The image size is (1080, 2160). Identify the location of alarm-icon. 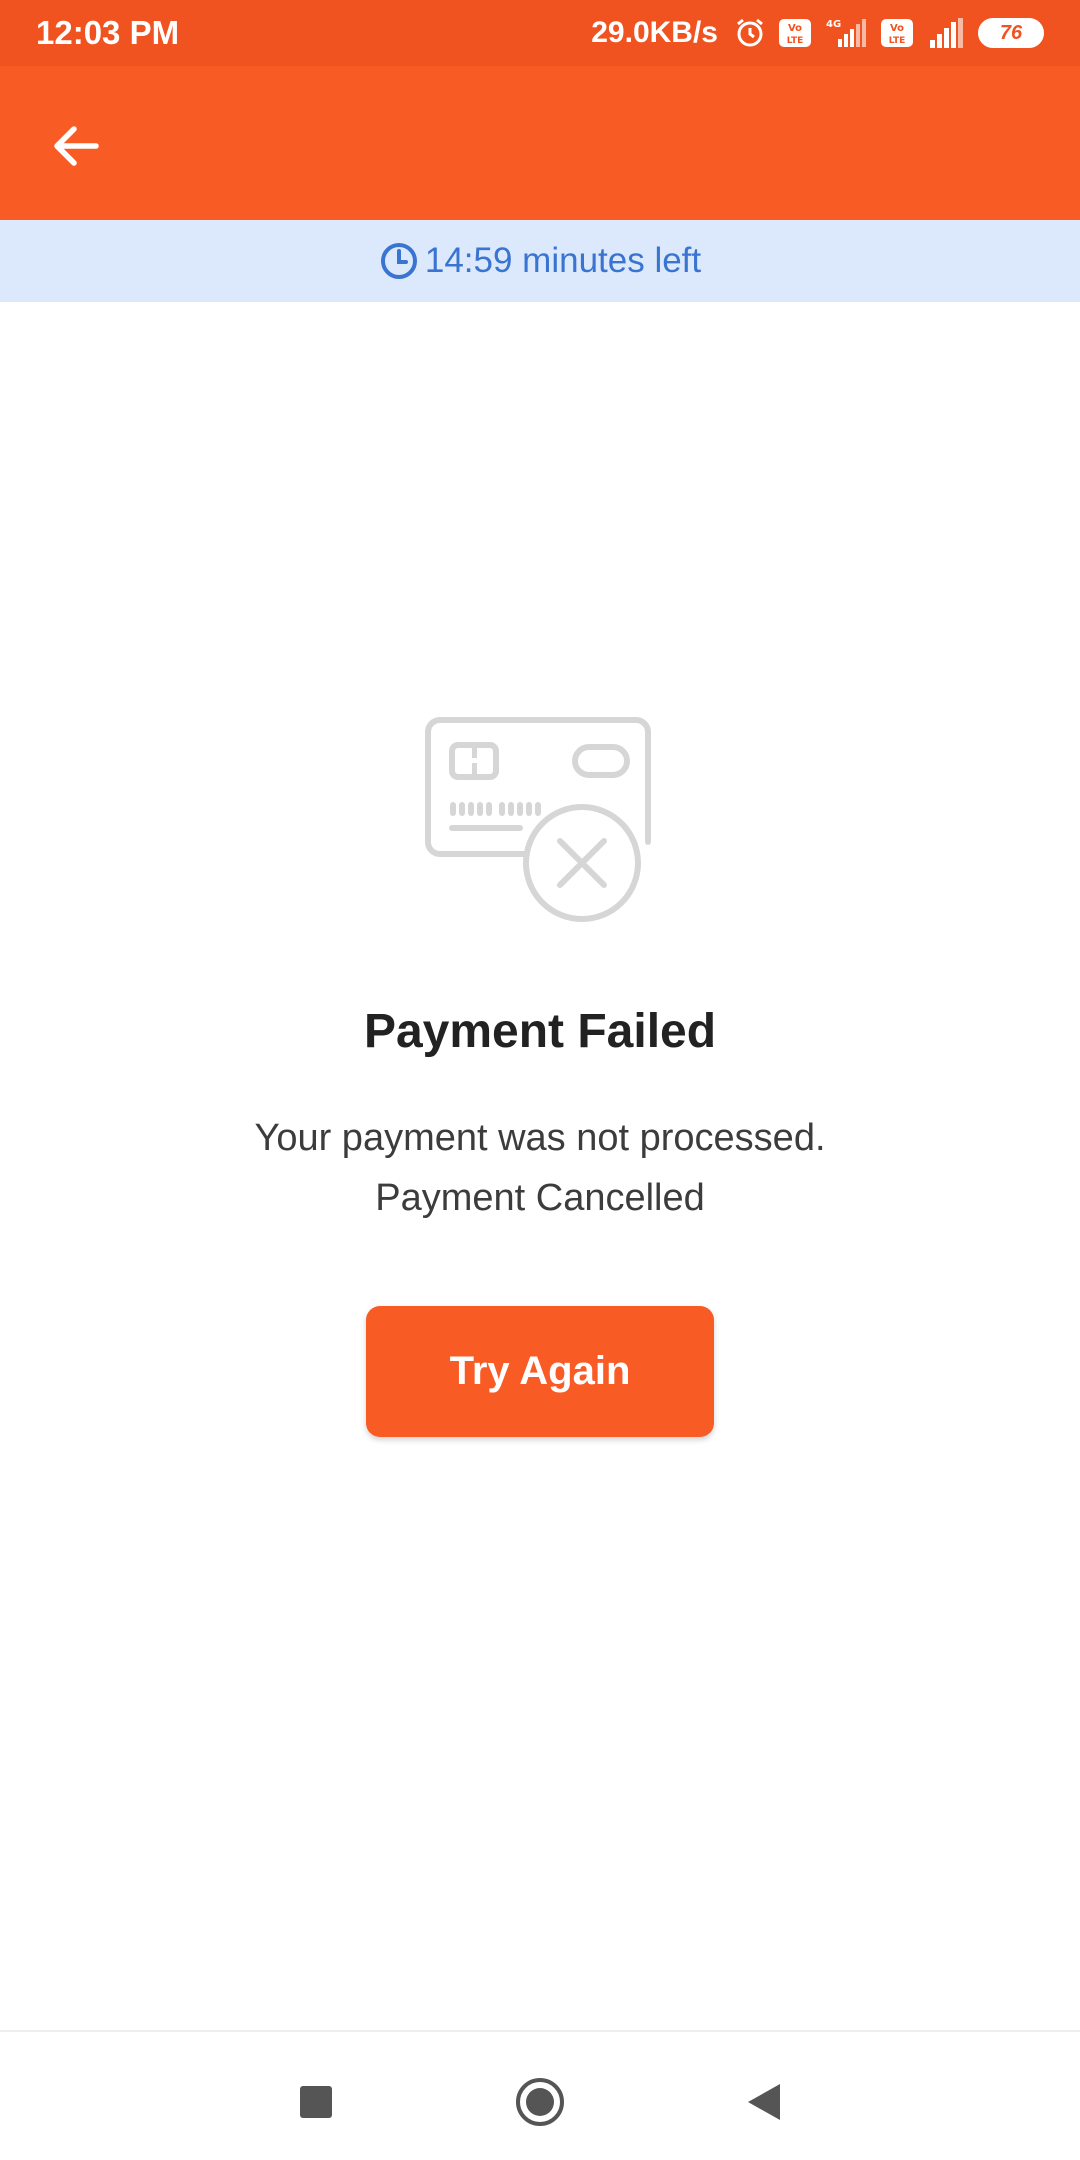
(750, 33).